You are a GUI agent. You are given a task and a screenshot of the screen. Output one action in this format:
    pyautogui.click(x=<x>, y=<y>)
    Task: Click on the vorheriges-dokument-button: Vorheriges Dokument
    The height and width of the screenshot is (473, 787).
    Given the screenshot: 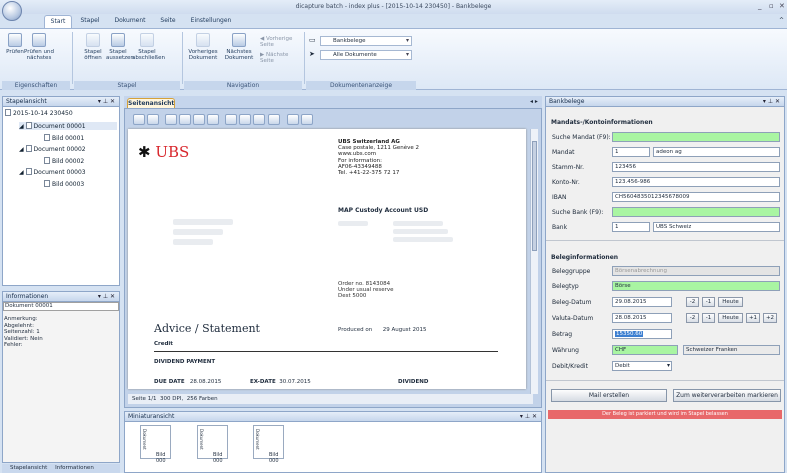 What is the action you would take?
    pyautogui.click(x=203, y=47)
    